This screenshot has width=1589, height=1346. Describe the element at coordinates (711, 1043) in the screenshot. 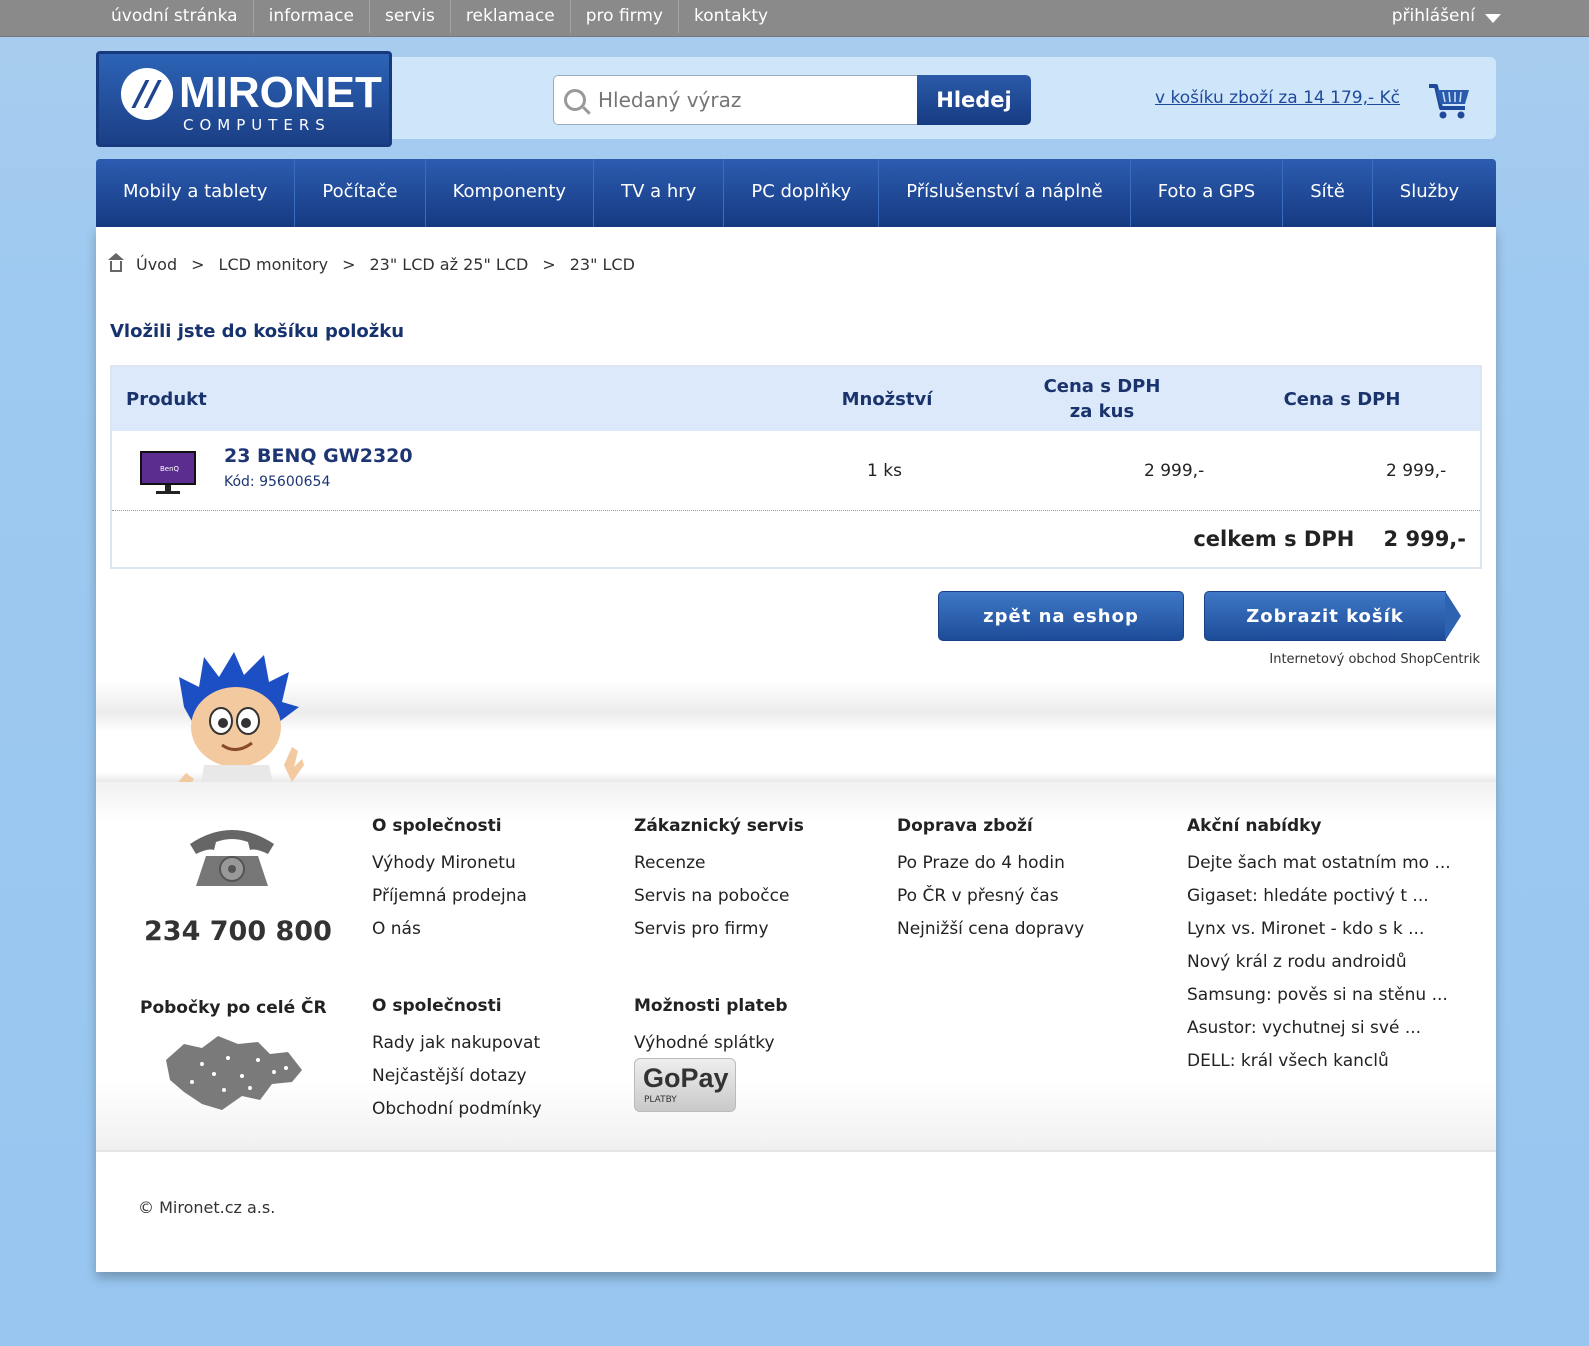

I see `footer-link: Výhodné splátky` at that location.